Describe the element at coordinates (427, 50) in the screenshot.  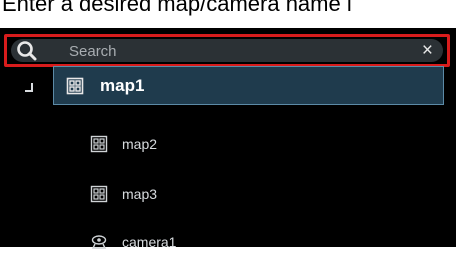
I see `clear-icon: ×` at that location.